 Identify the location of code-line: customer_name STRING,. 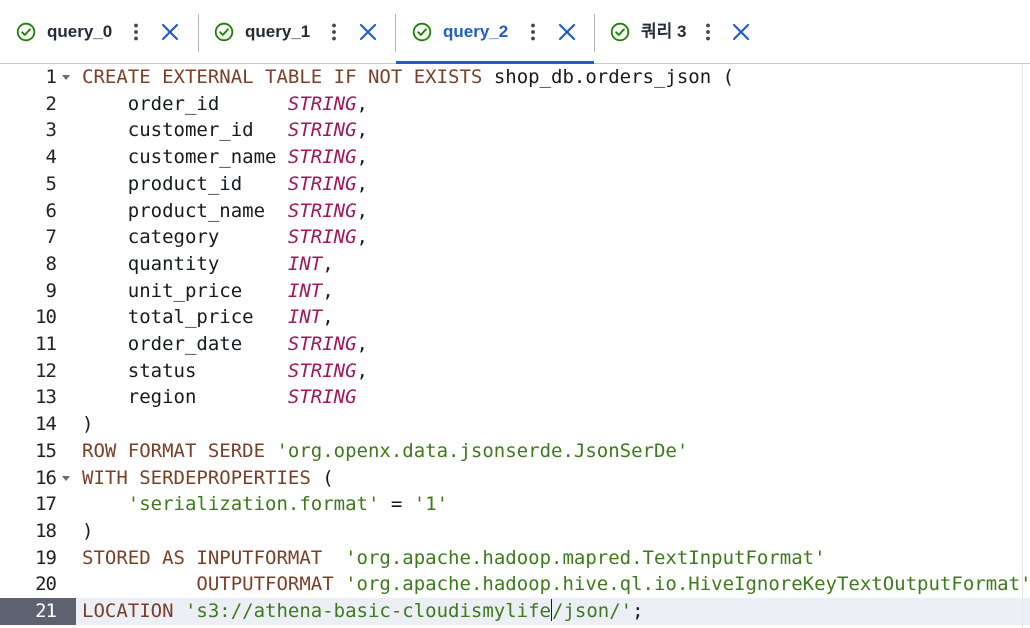
(225, 157).